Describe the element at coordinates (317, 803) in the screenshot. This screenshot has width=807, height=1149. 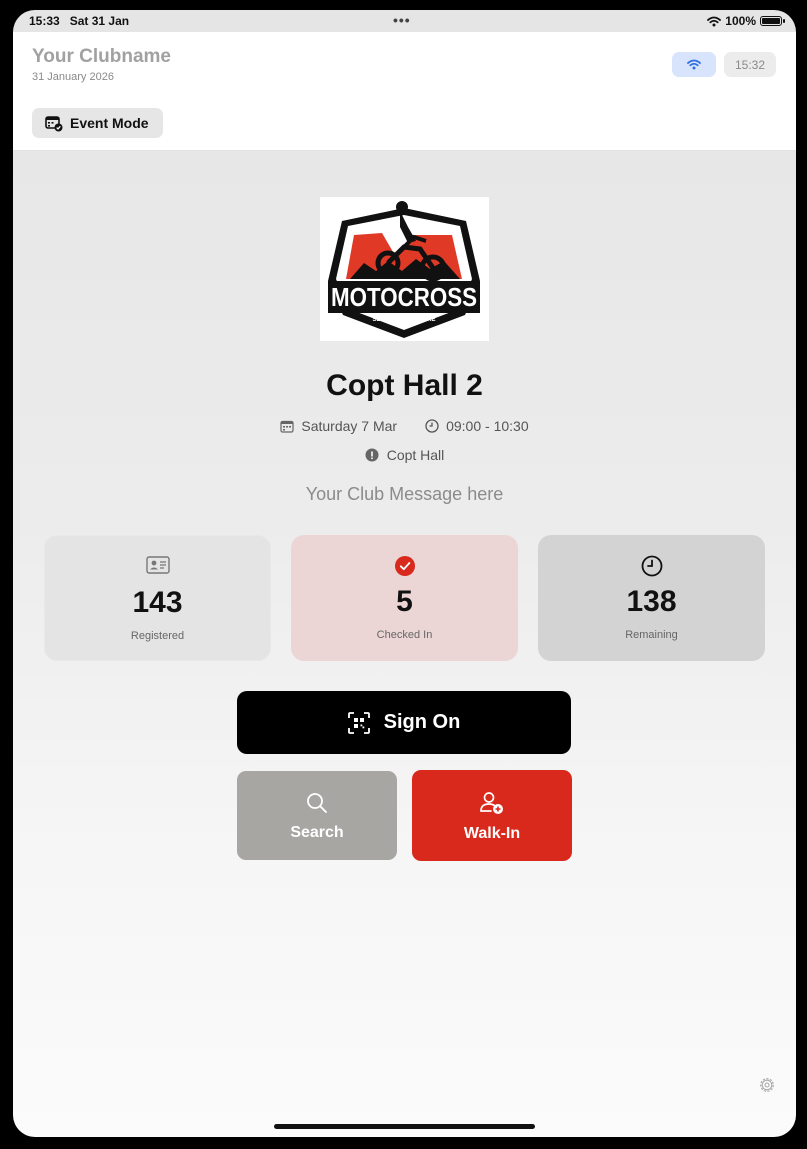
I see `search-icon` at that location.